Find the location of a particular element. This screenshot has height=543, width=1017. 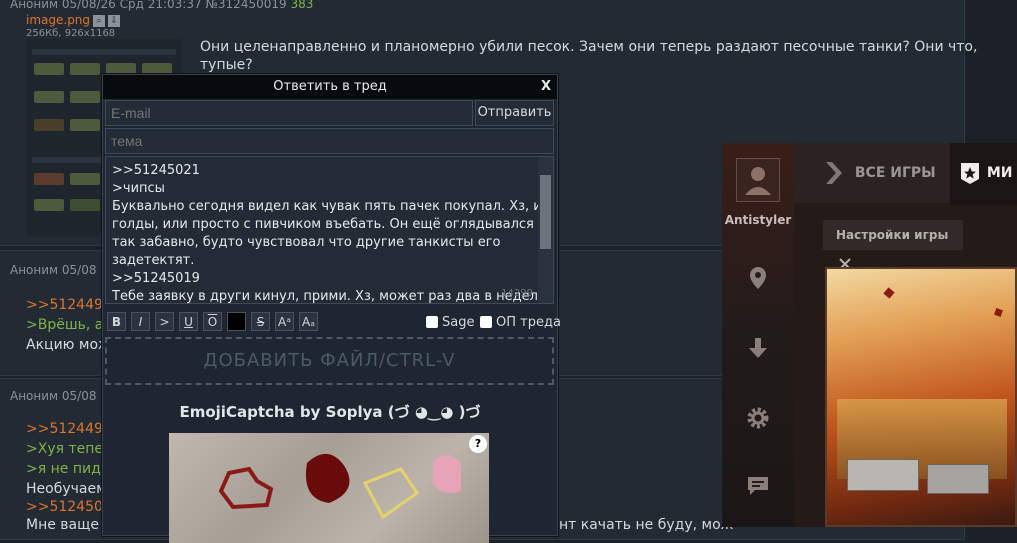

scrollbar-thumb is located at coordinates (545, 212).